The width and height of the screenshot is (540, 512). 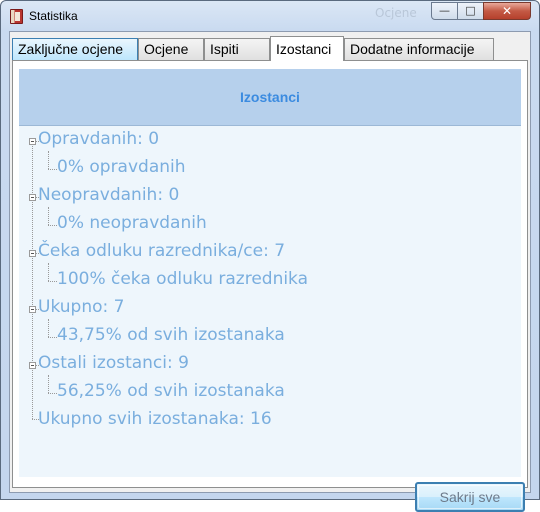 I want to click on tree-item-ceka-odluku: Čeka odluku razrednika/ce: 7, so click(x=161, y=251).